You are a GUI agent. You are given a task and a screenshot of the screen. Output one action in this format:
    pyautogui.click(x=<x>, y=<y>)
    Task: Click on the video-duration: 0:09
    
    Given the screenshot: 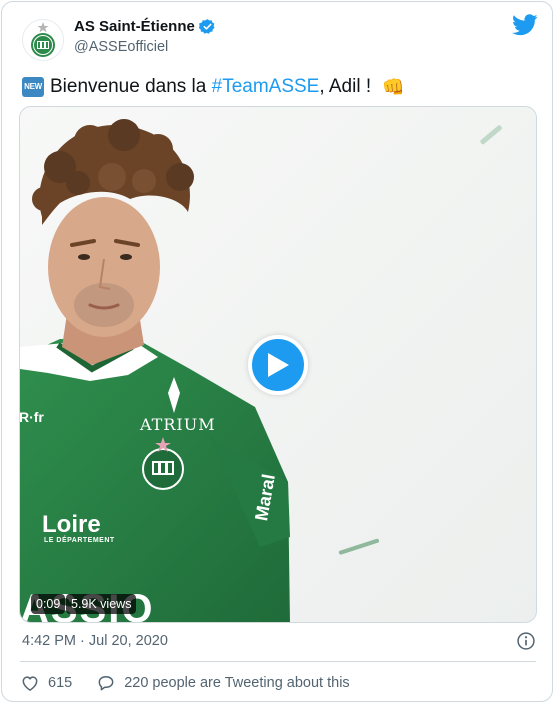 What is the action you would take?
    pyautogui.click(x=48, y=604)
    